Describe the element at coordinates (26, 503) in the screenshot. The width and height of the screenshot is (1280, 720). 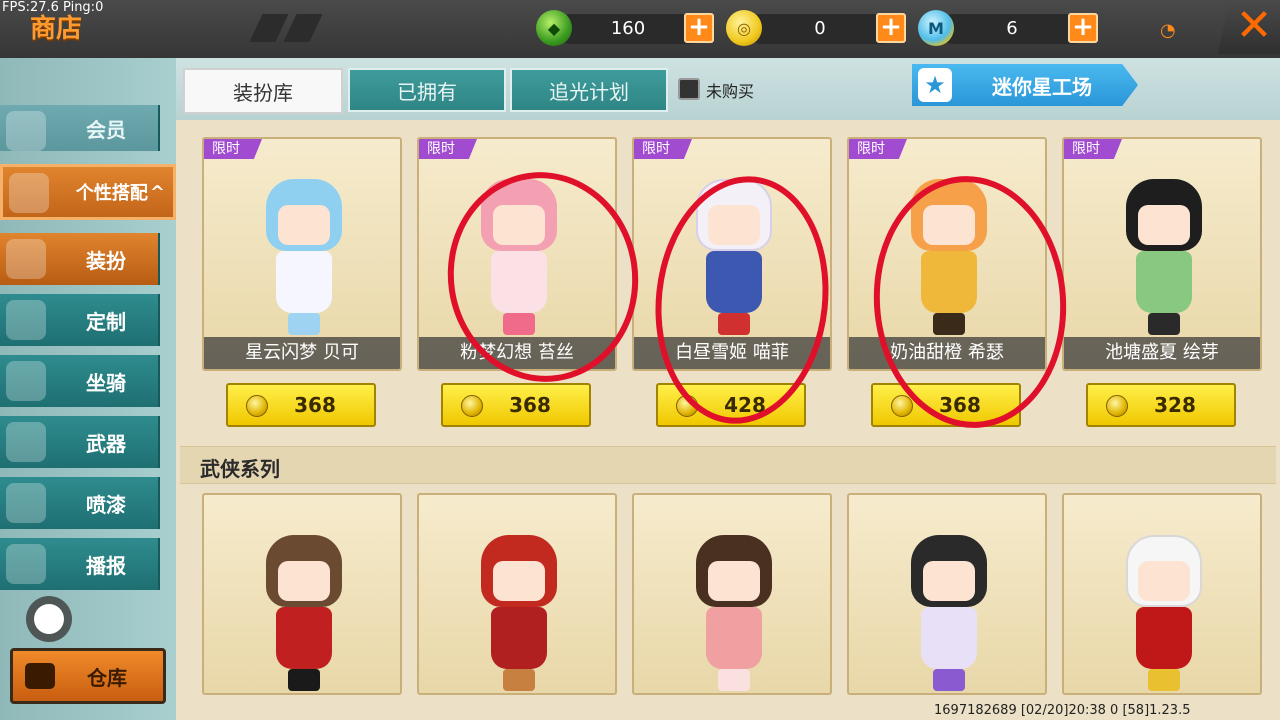
I see `spray-can-icon` at that location.